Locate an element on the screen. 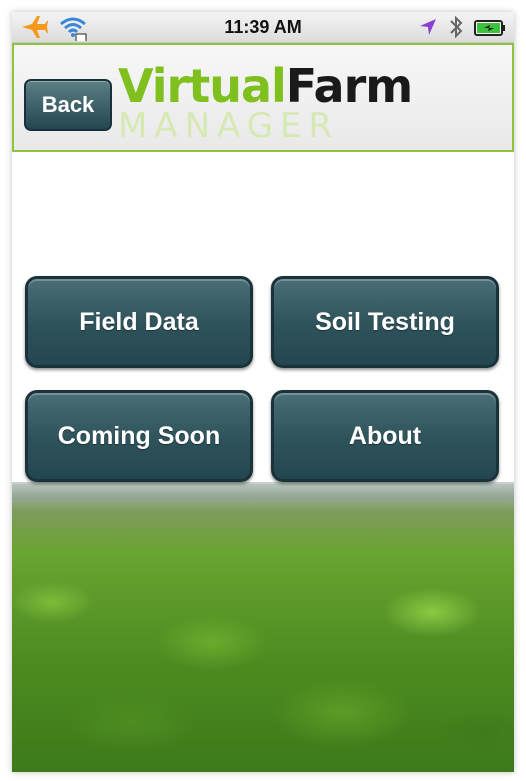 The height and width of the screenshot is (781, 526). app-logo: VirtualFarm is located at coordinates (265, 86).